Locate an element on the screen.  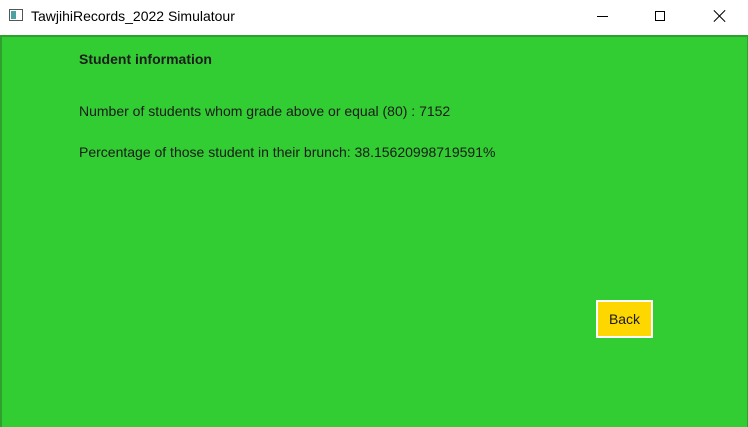
page-title: Student information is located at coordinates (145, 59).